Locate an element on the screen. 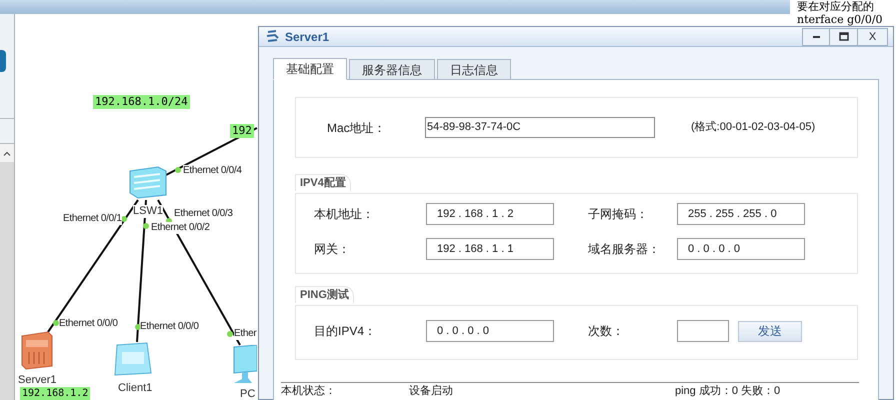 This screenshot has width=896, height=400. scroll-up-icon is located at coordinates (7, 153).